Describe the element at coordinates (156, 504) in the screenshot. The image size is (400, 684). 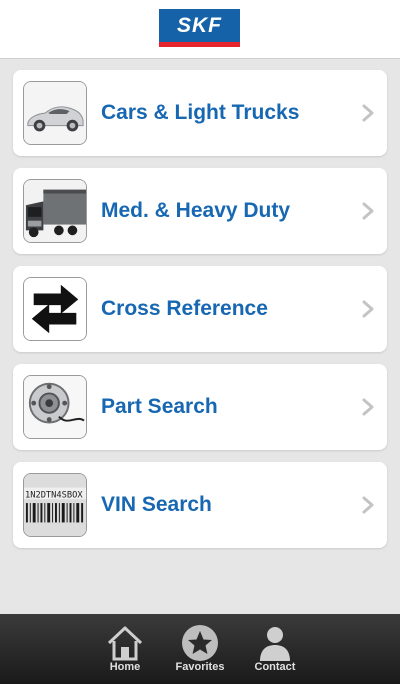
I see `menu-item-label: VIN Search` at that location.